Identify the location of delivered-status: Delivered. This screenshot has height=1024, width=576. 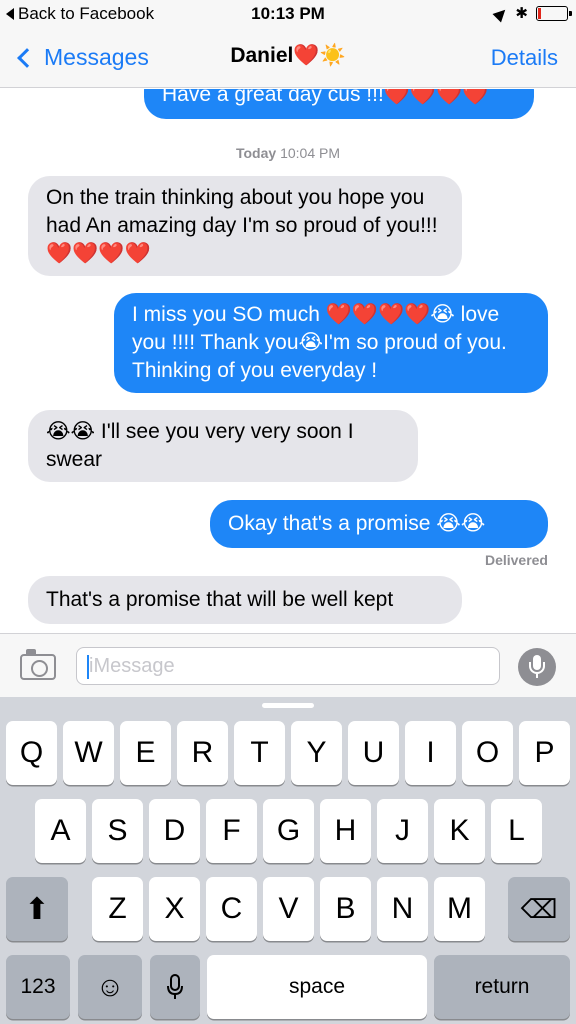
(516, 560).